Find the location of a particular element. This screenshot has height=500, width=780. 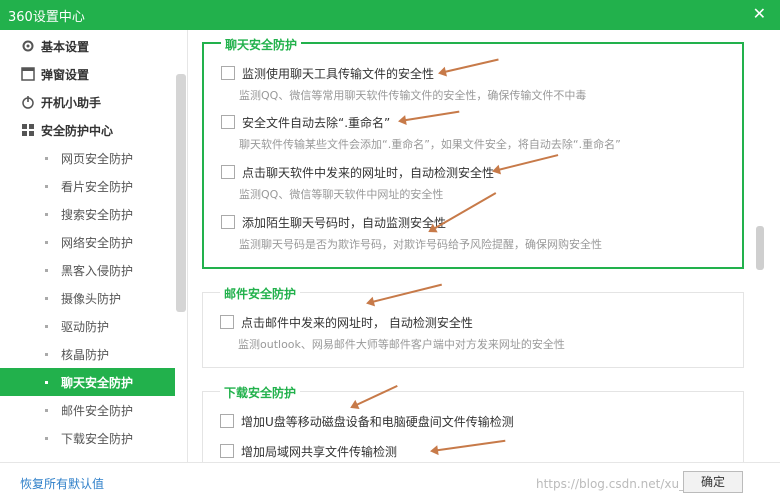

option-label: 点击聊天软件中发来的网址时，自动检测安全性 is located at coordinates (368, 173).